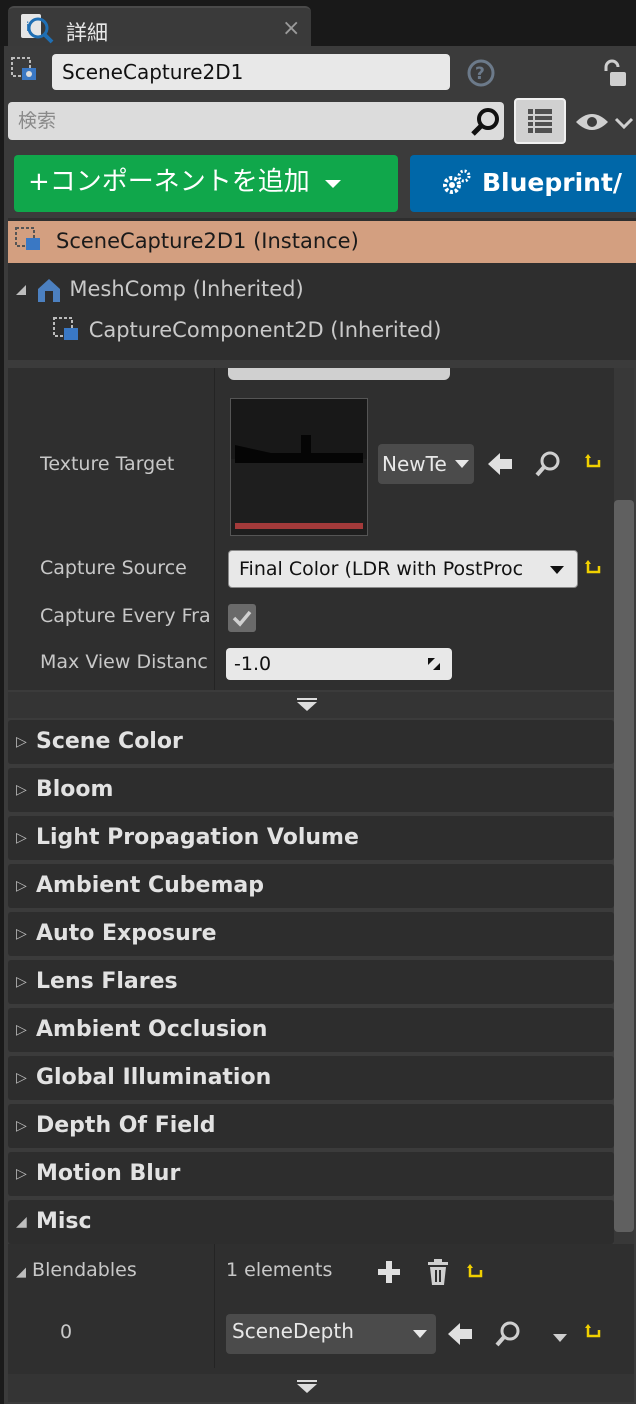 The height and width of the screenshot is (1404, 636). What do you see at coordinates (251, 72) in the screenshot?
I see `object-name-field: SceneCapture2D1` at bounding box center [251, 72].